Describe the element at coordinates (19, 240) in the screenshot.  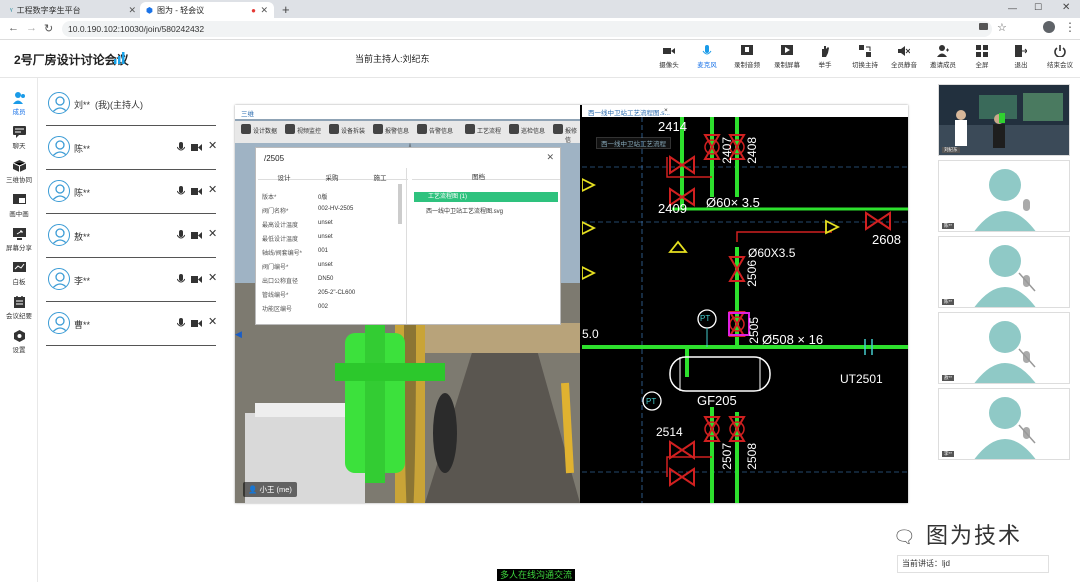
I see `rail-item-screen-share: 屏幕分享` at that location.